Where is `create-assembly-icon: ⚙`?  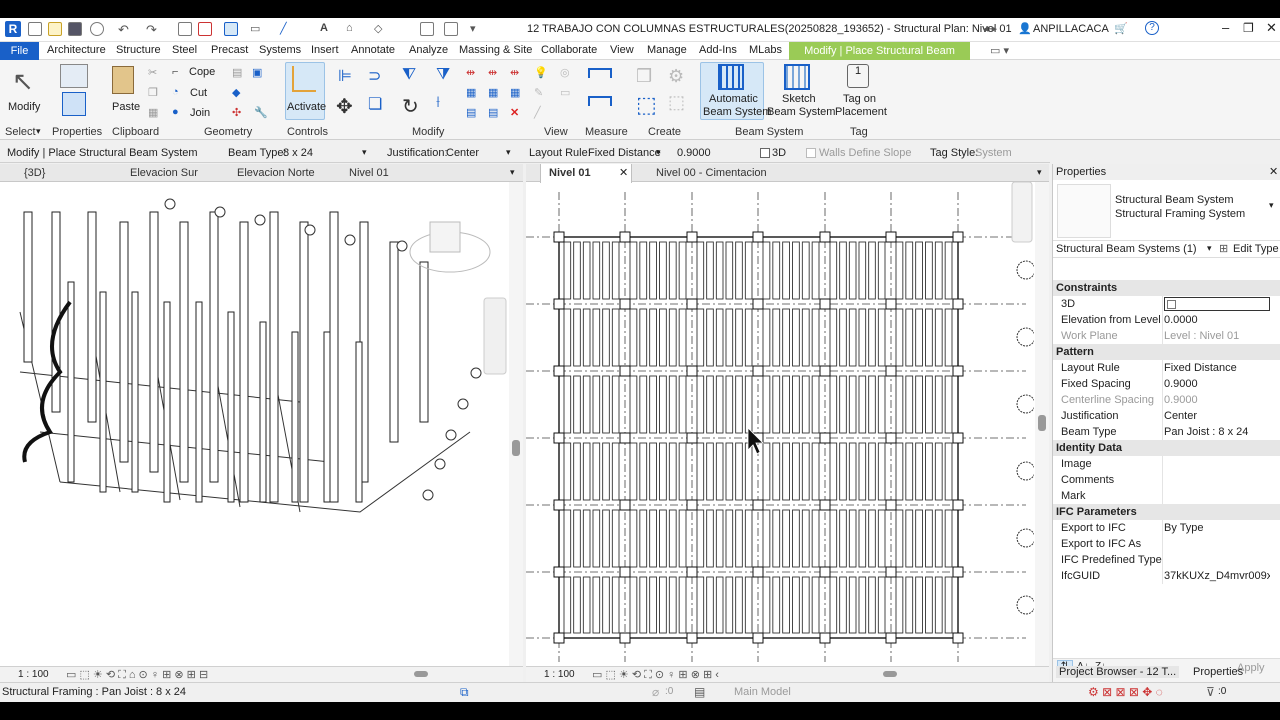 create-assembly-icon: ⚙ is located at coordinates (676, 76).